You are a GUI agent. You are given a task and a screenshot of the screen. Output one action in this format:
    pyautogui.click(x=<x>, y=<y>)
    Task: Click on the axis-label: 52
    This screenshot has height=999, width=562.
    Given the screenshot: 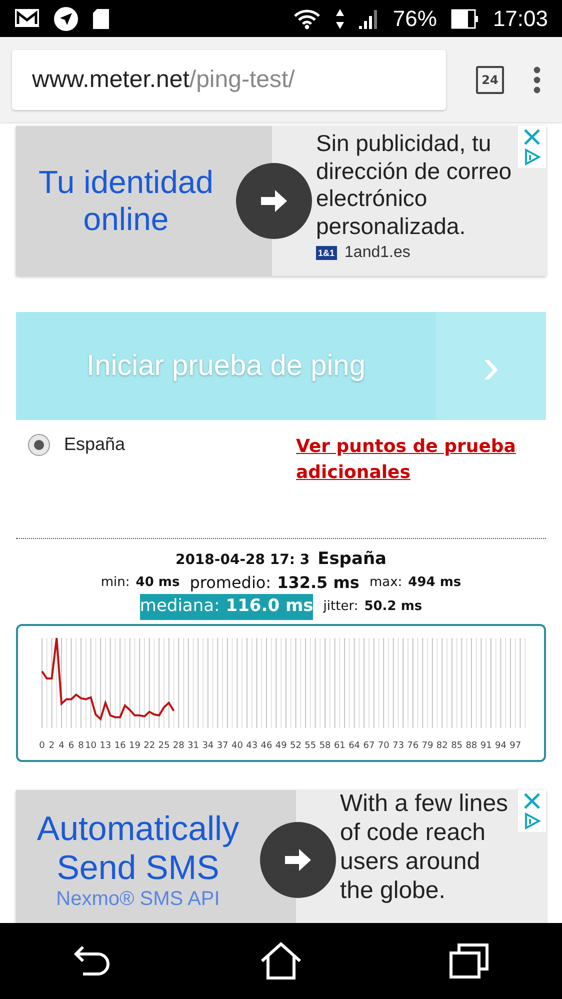 What is the action you would take?
    pyautogui.click(x=296, y=746)
    